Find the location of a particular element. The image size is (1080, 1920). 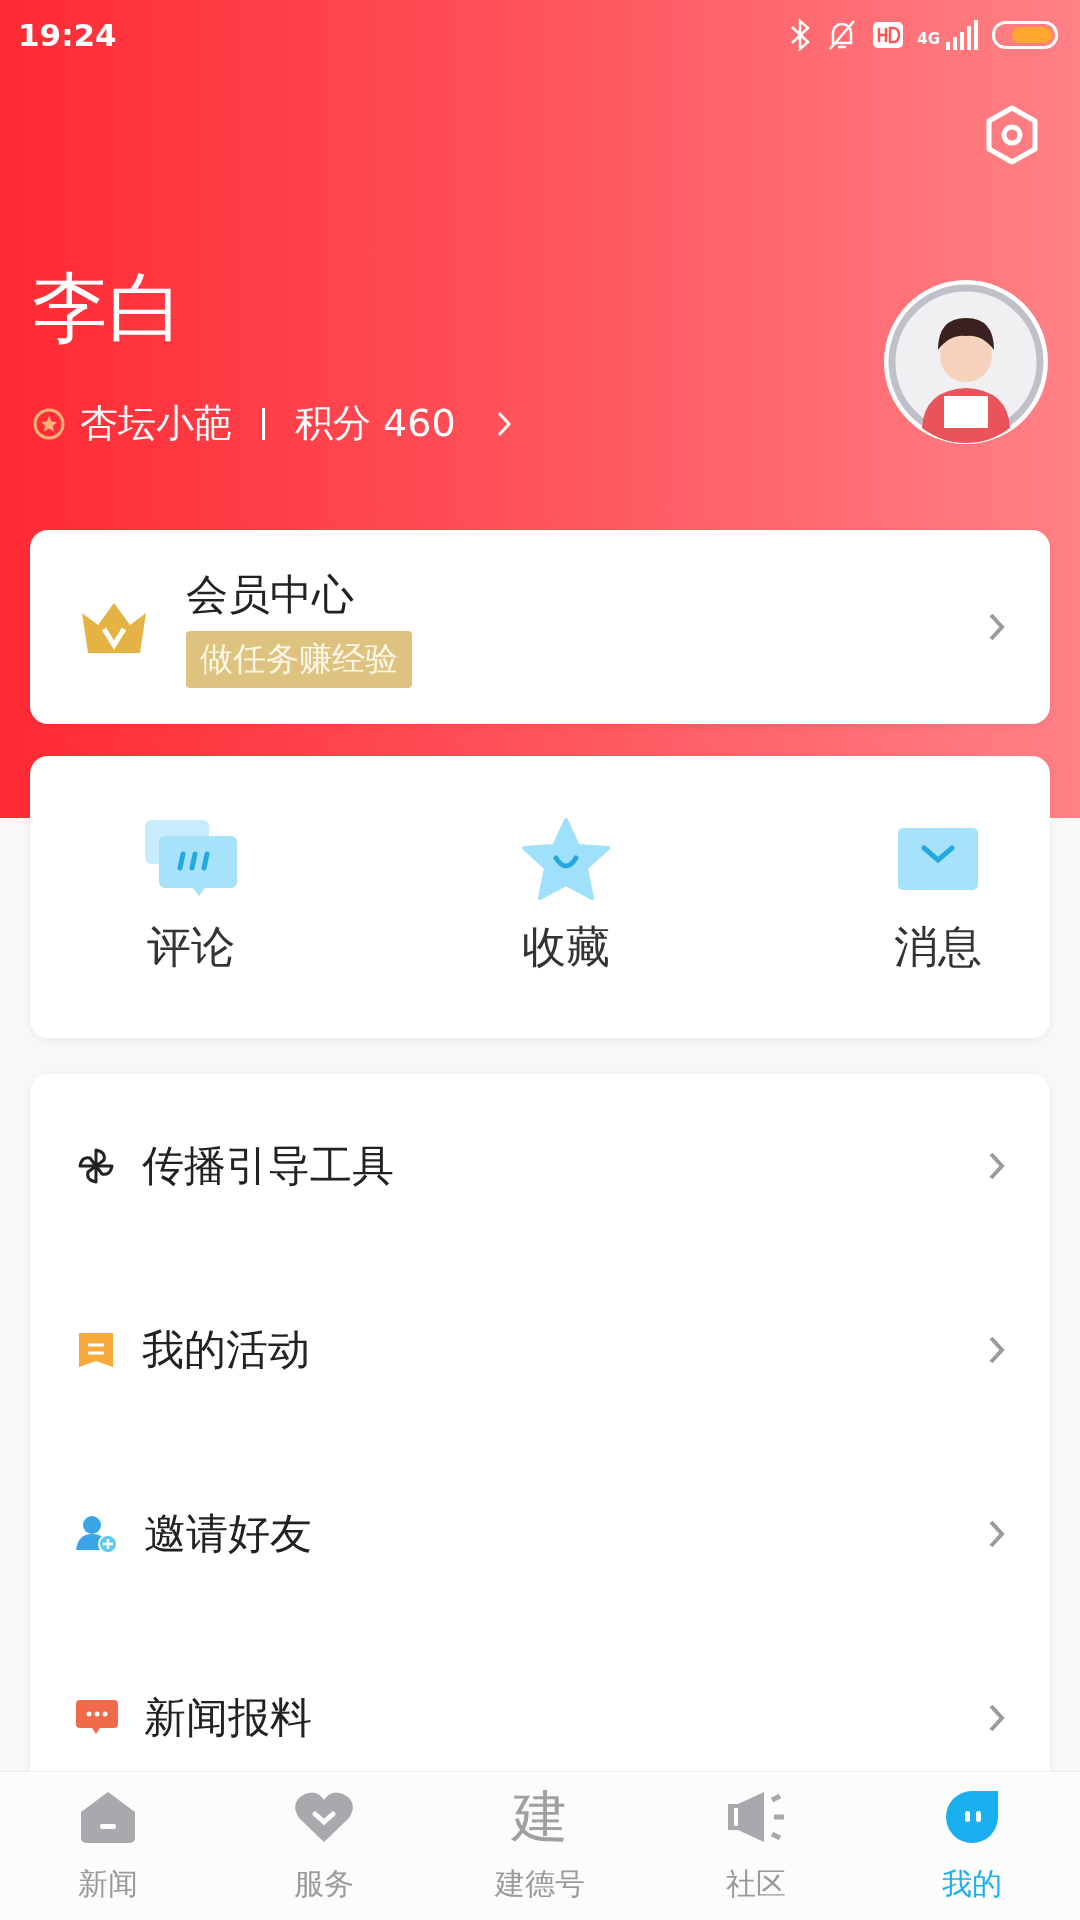

bluetooth-icon is located at coordinates (800, 35).